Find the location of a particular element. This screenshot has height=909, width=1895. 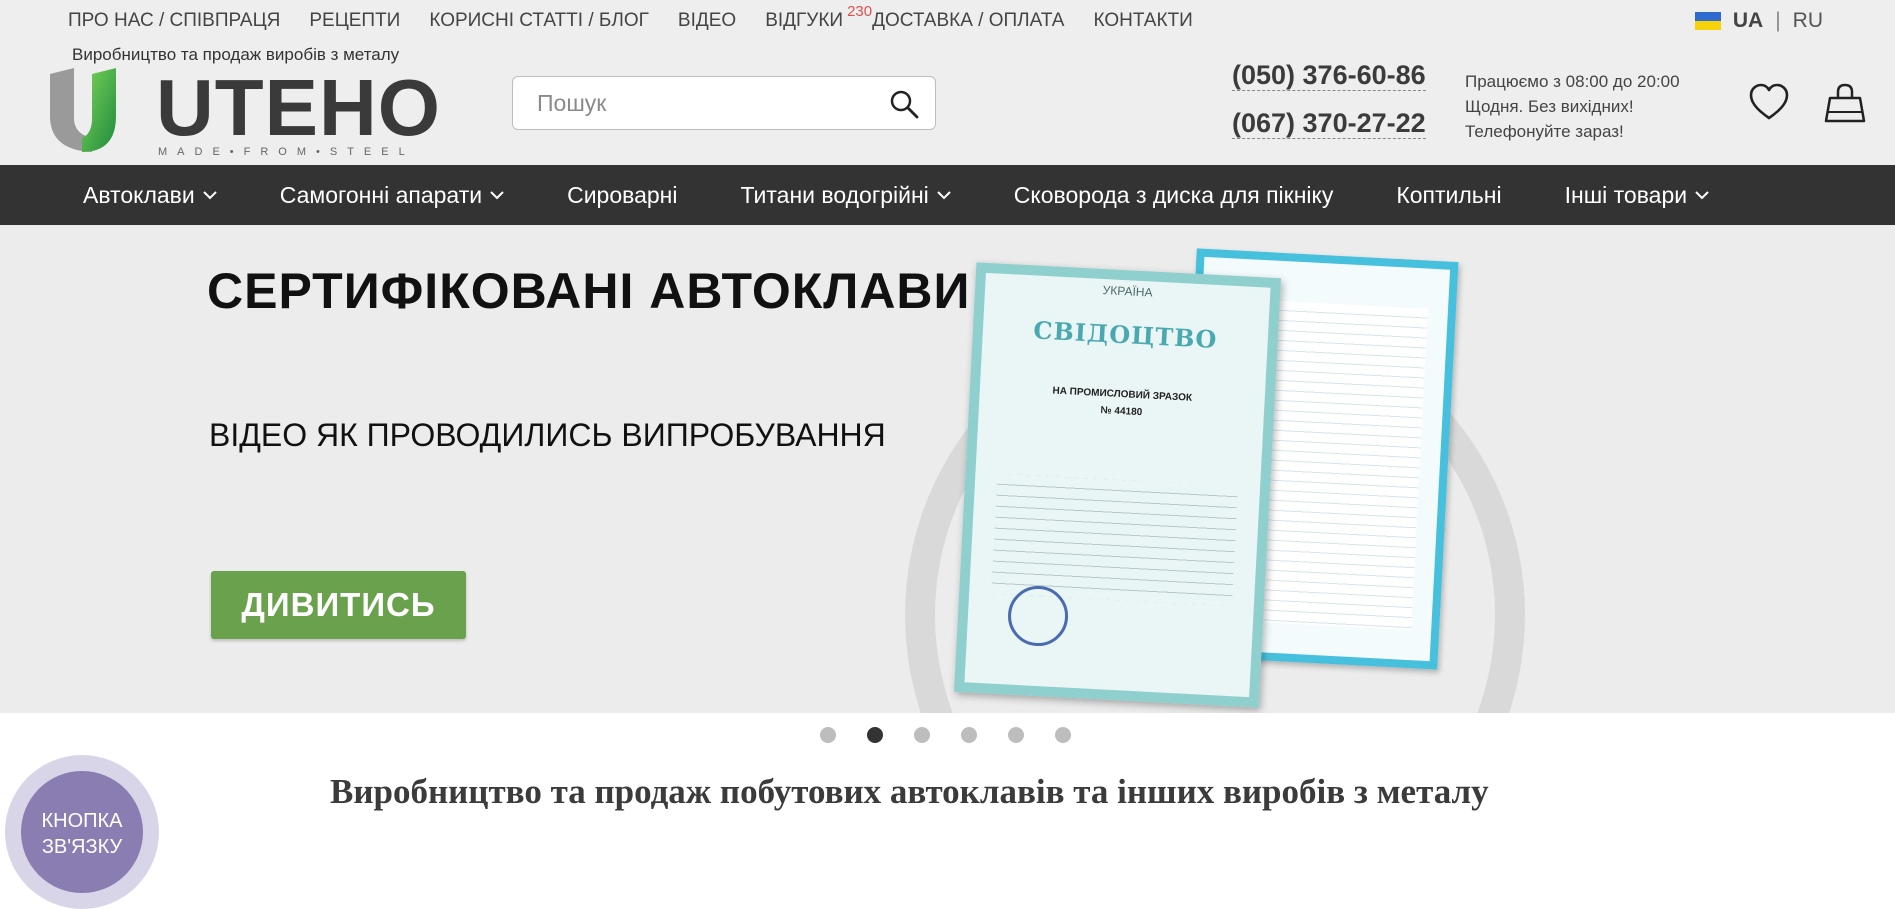

nav-label: Самогонні апарати is located at coordinates (381, 194).